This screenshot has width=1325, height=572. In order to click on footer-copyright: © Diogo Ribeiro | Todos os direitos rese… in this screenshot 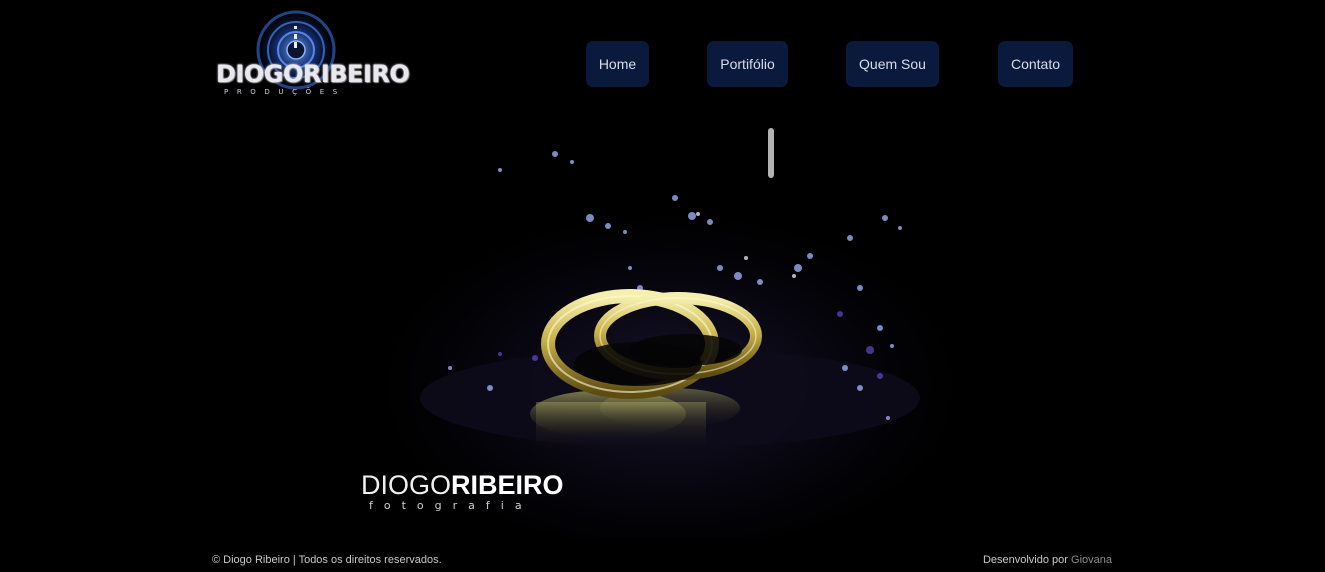, I will do `click(327, 560)`.